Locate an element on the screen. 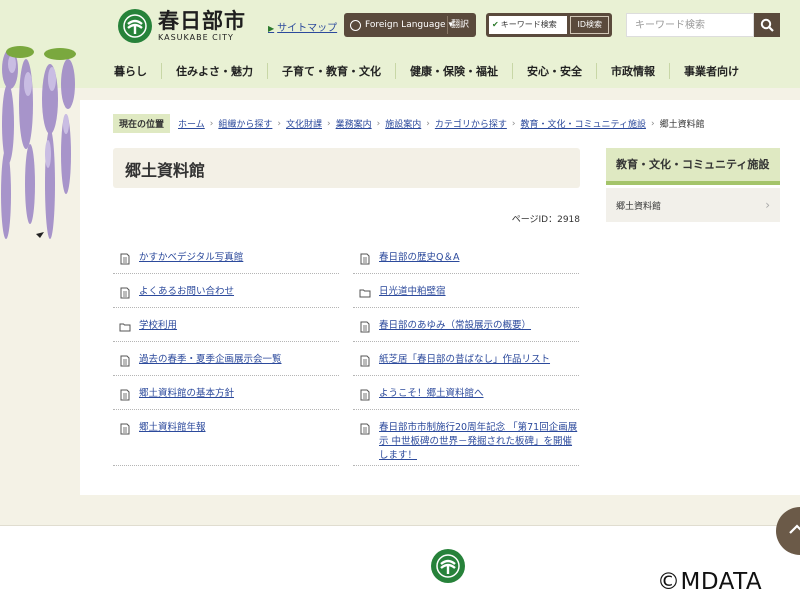 This screenshot has width=800, height=600. id-search-tab: ID検索 is located at coordinates (589, 25).